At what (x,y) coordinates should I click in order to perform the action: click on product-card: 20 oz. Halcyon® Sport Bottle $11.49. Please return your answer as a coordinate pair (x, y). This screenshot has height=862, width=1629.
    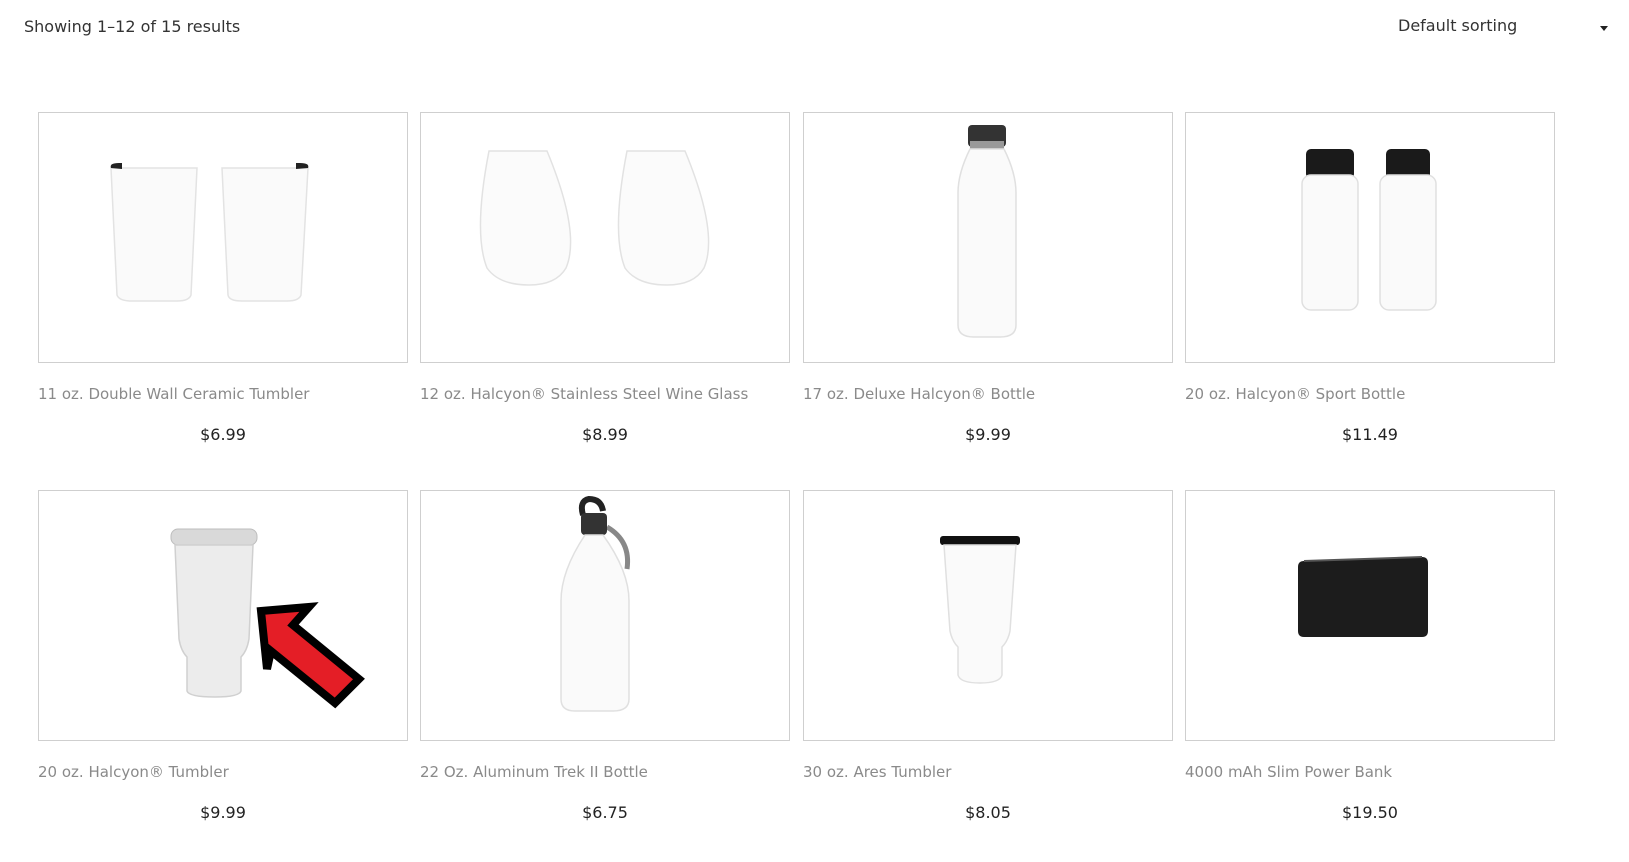
    Looking at the image, I should click on (1370, 278).